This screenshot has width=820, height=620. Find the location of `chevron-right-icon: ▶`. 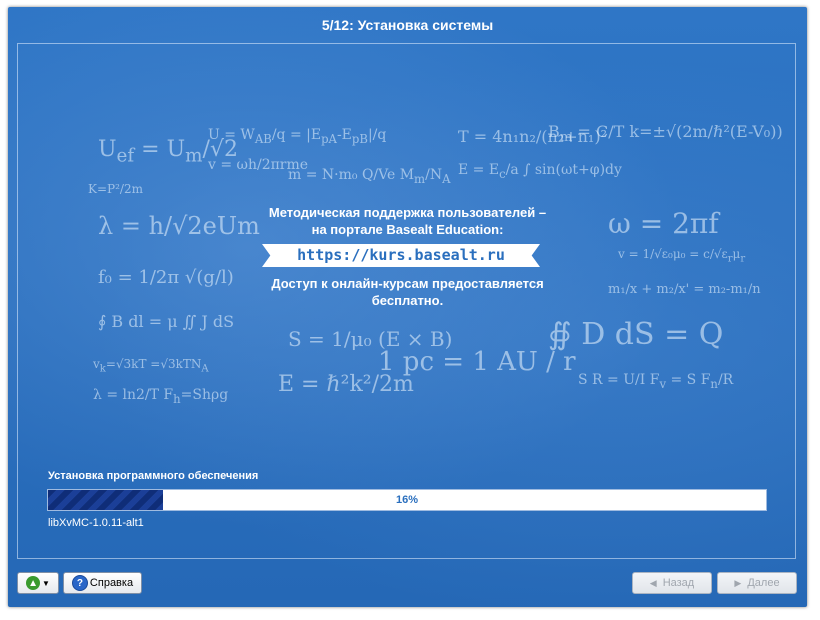

chevron-right-icon: ▶ is located at coordinates (738, 582).